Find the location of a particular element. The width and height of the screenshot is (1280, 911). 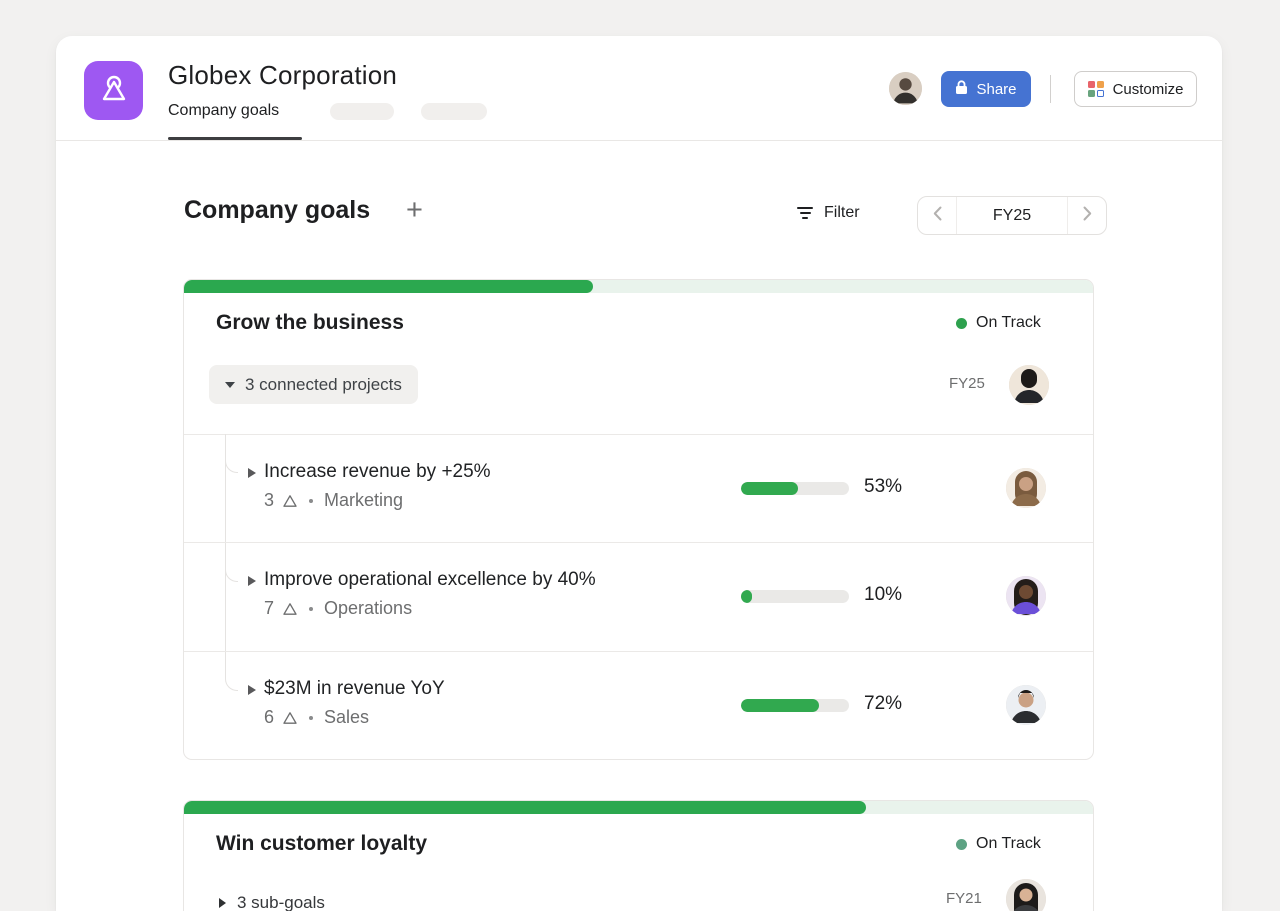

next-period-button is located at coordinates (1087, 215).